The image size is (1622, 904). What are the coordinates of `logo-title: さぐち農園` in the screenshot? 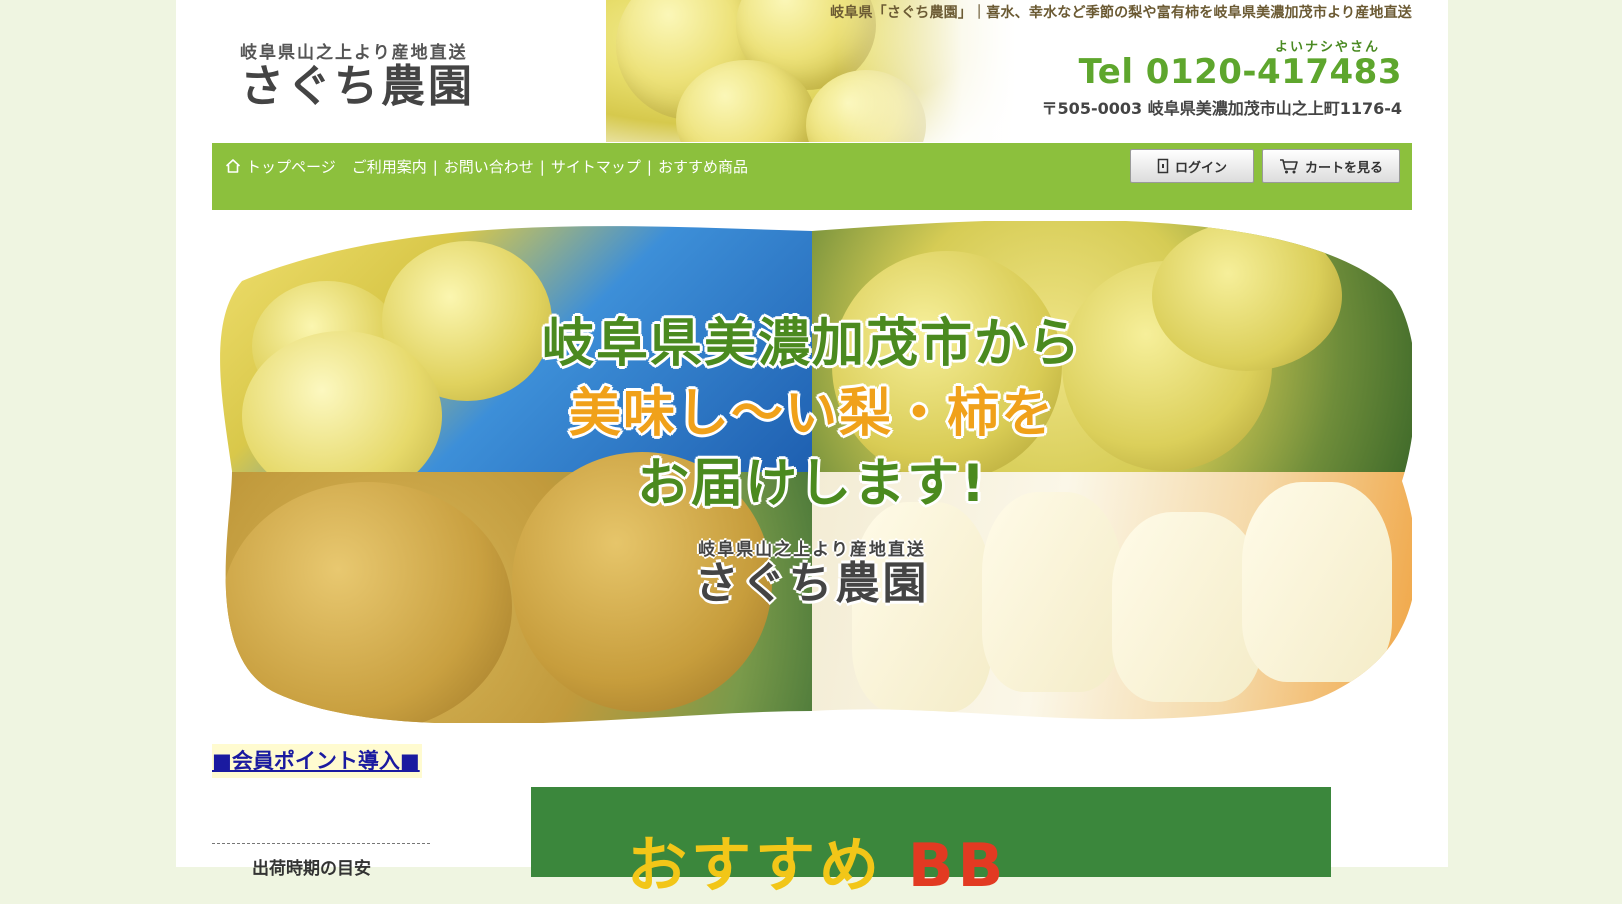 It's located at (357, 86).